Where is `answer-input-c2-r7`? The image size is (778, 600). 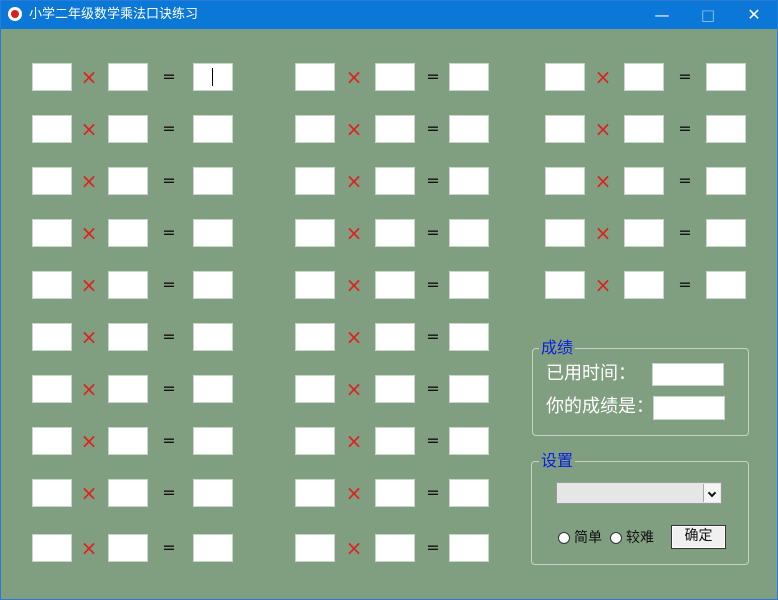
answer-input-c2-r7 is located at coordinates (469, 389).